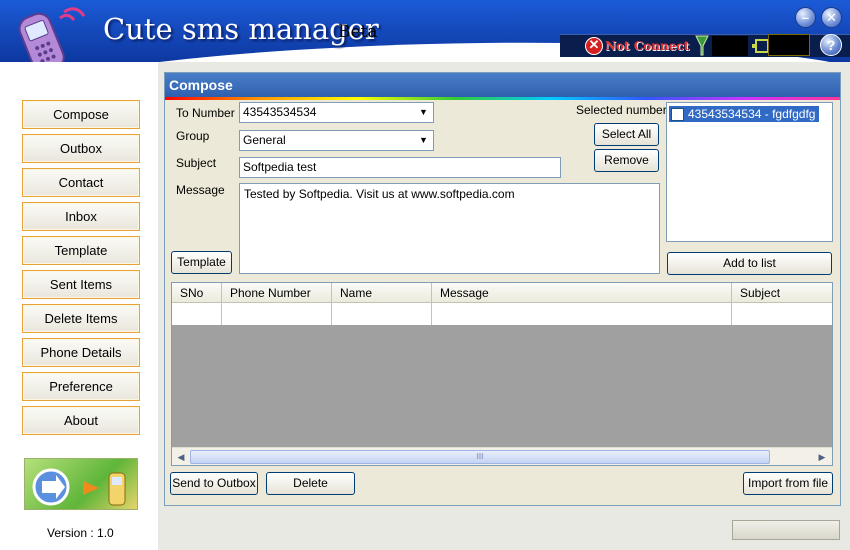  What do you see at coordinates (677, 114) in the screenshot?
I see `item-checkbox` at bounding box center [677, 114].